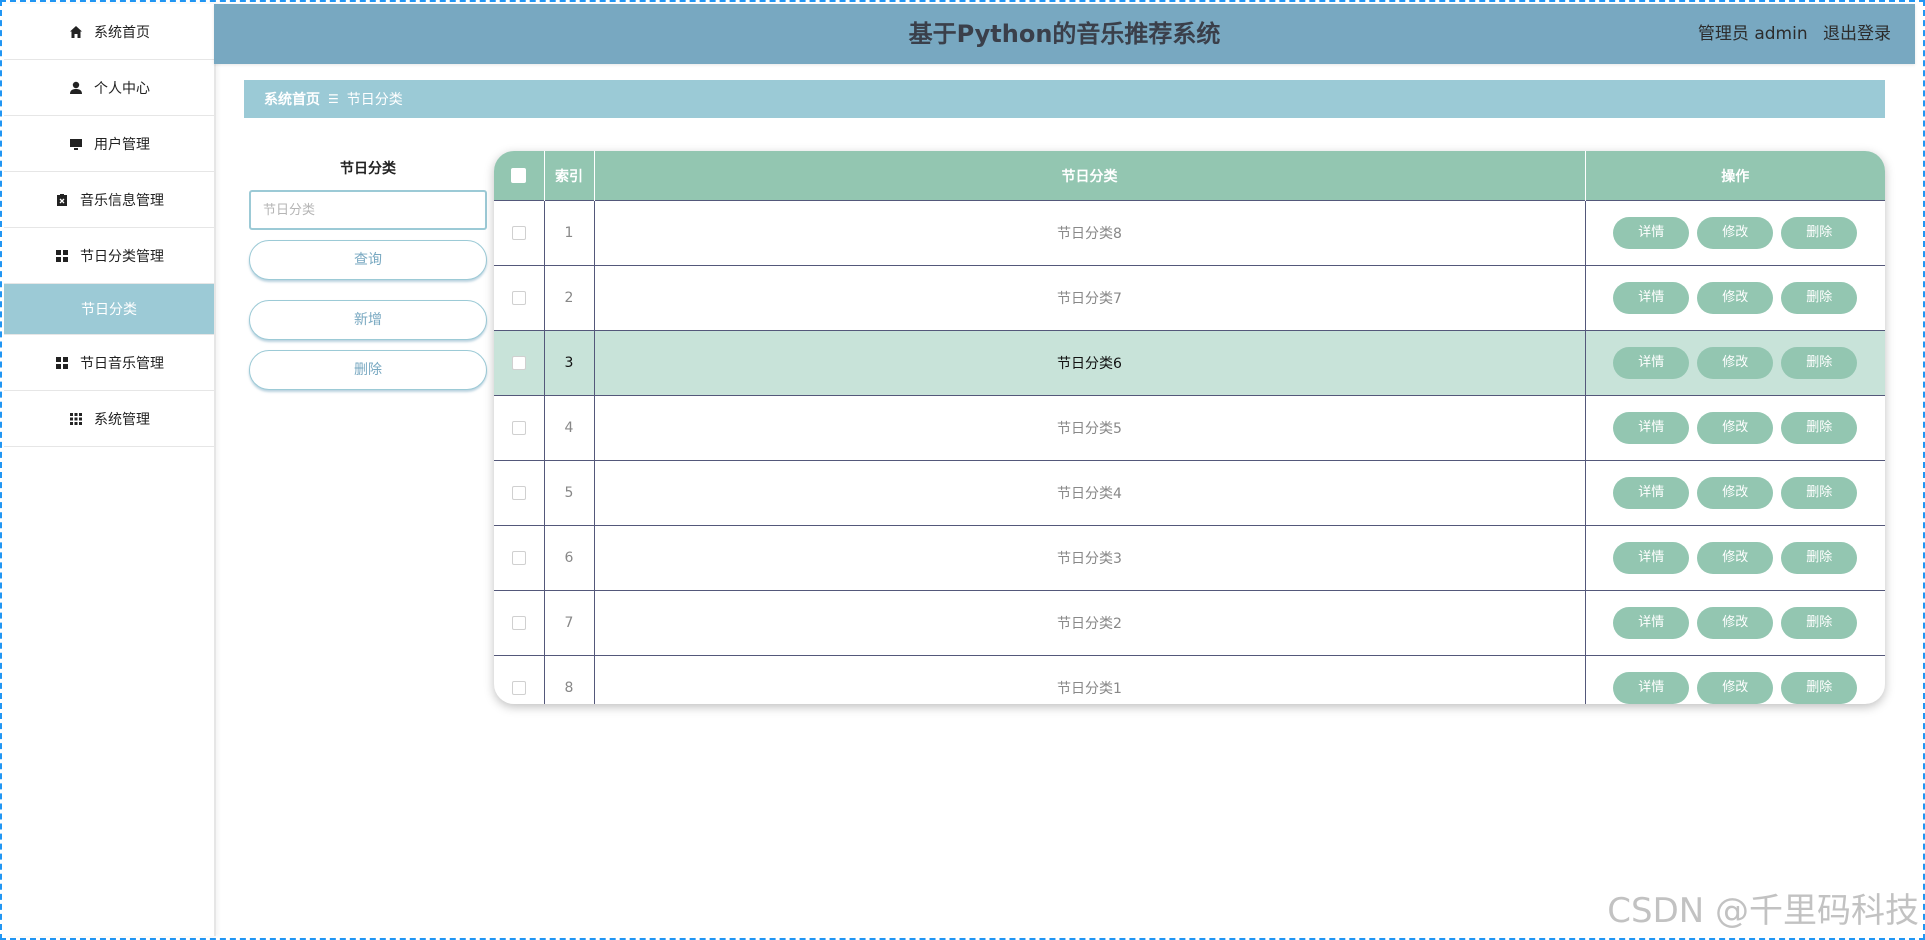 This screenshot has height=940, width=1925. What do you see at coordinates (368, 320) in the screenshot?
I see `add-button: 新增` at bounding box center [368, 320].